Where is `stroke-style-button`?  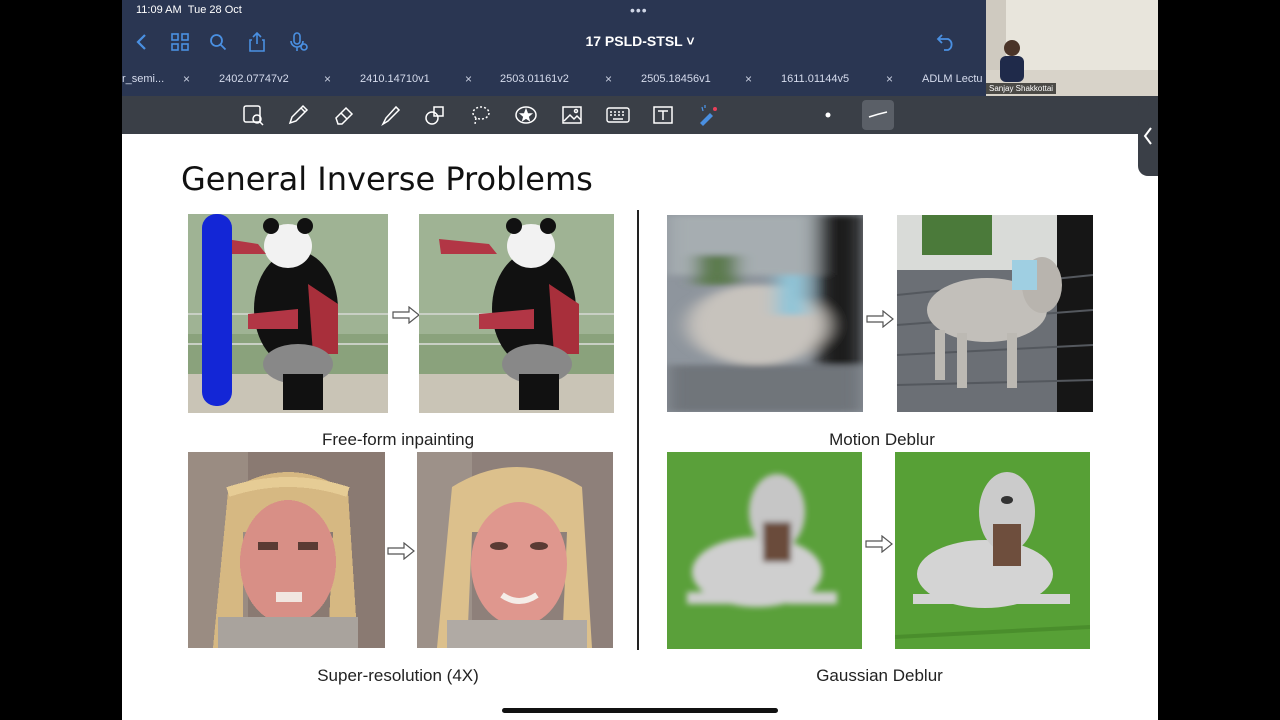 stroke-style-button is located at coordinates (878, 115).